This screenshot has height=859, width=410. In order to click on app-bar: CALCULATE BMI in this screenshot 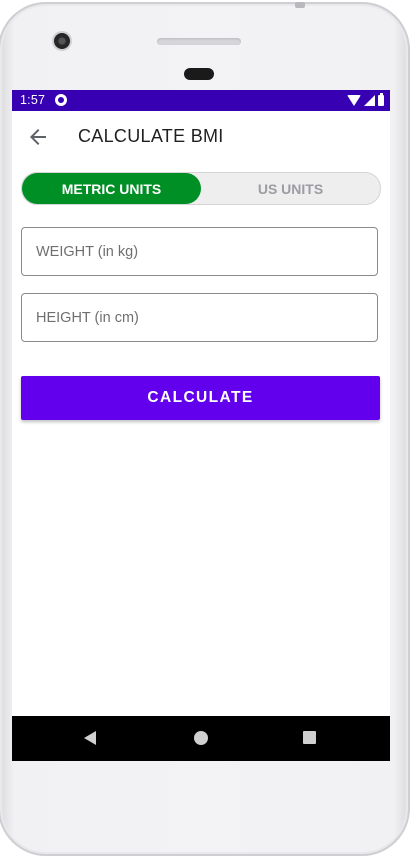, I will do `click(201, 137)`.